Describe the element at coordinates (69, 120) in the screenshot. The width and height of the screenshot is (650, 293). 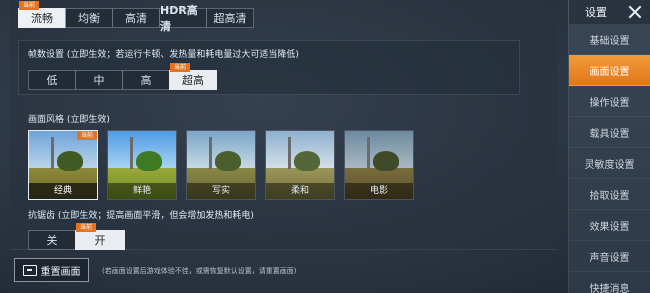
I see `style-label: 画面风格 (立即生效)` at that location.